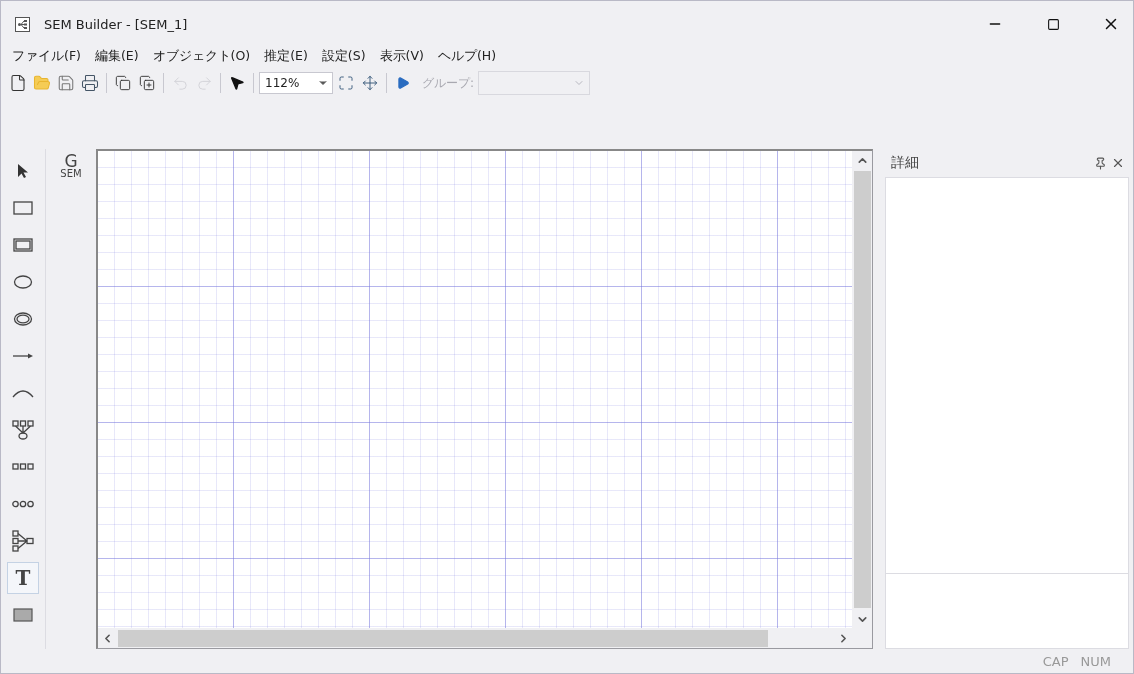  What do you see at coordinates (116, 56) in the screenshot?
I see `menu-item: 編集(E)` at bounding box center [116, 56].